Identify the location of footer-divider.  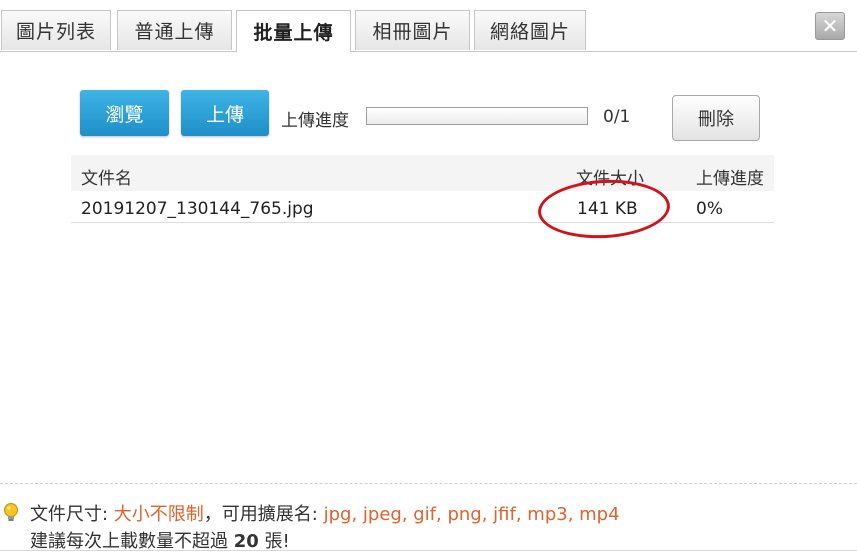
(428, 483).